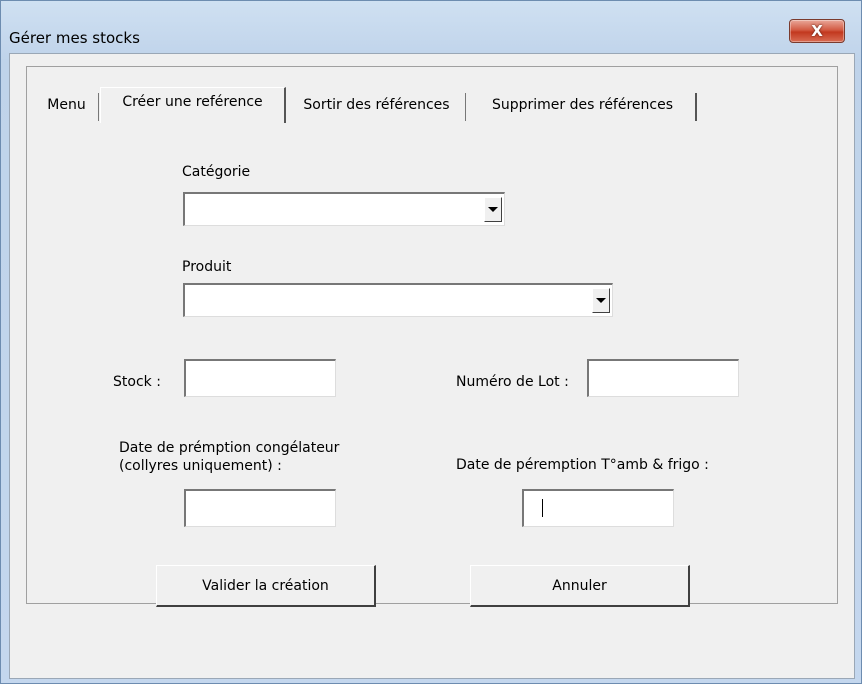  Describe the element at coordinates (431, 27) in the screenshot. I see `title-bar: Gérer mes stocks X` at that location.